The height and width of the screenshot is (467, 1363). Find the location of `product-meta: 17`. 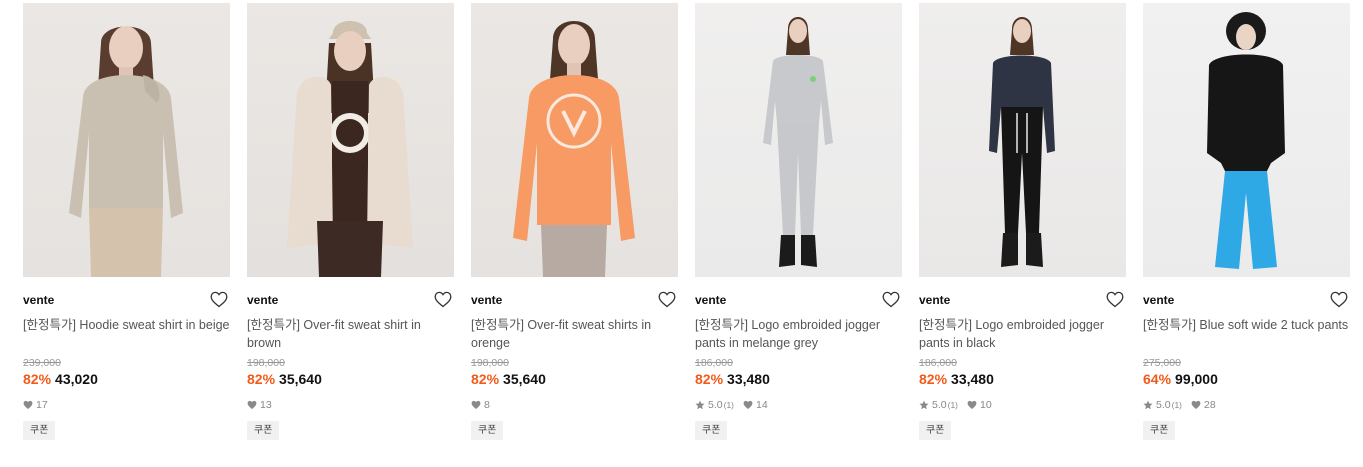

product-meta: 17 is located at coordinates (126, 405).